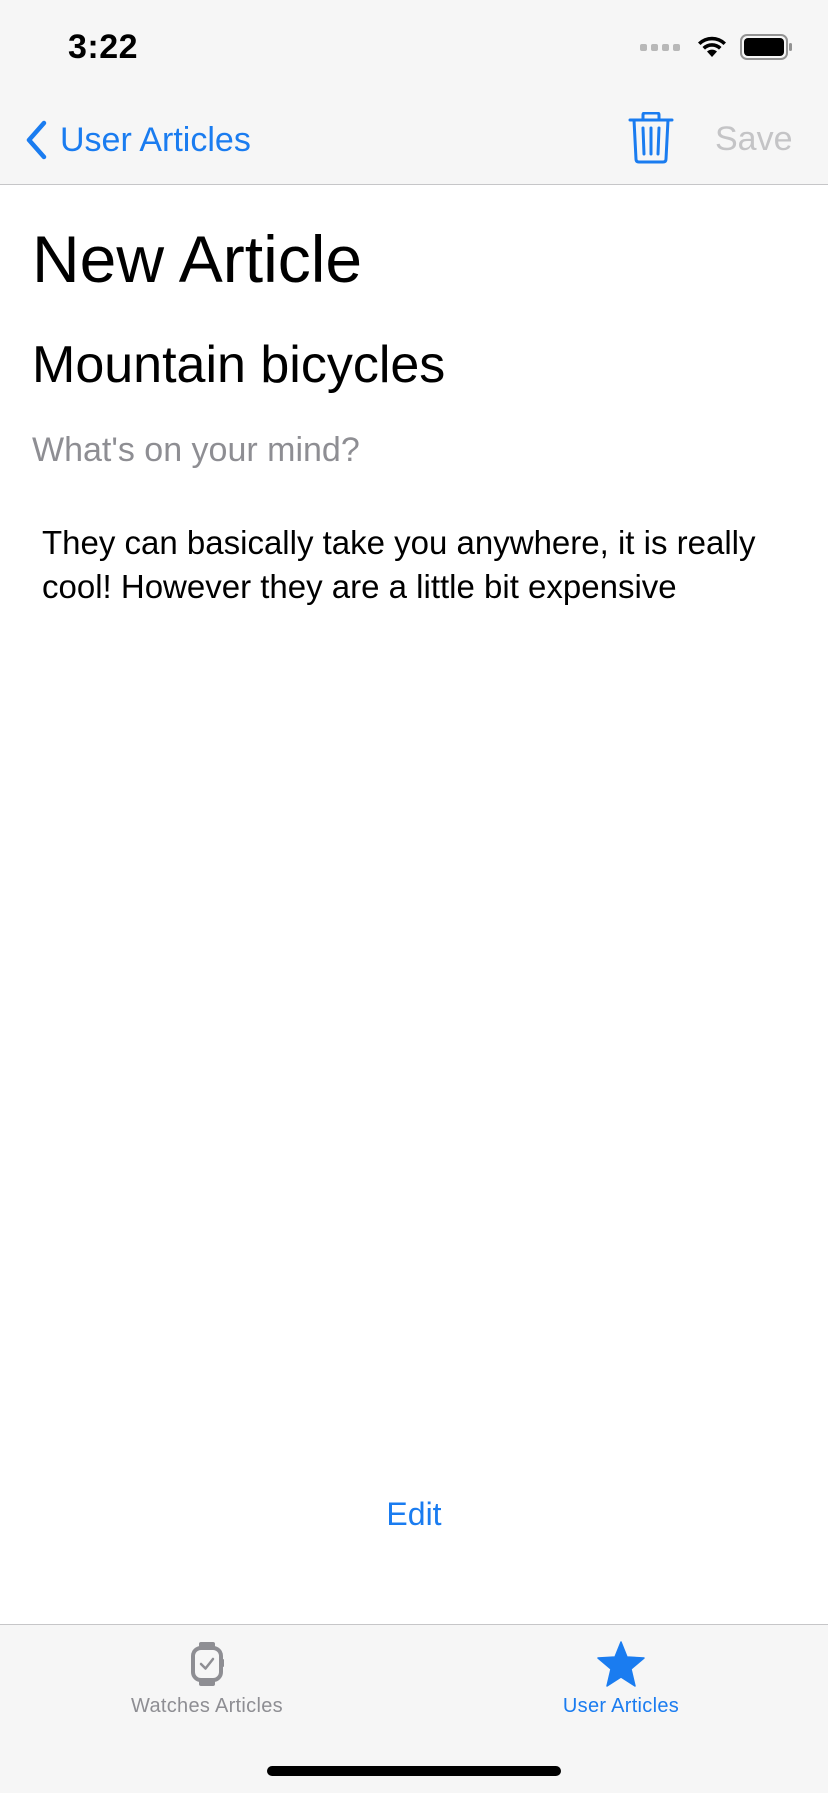 This screenshot has width=828, height=1793. Describe the element at coordinates (414, 48) in the screenshot. I see `status-bar: 3:22` at that location.